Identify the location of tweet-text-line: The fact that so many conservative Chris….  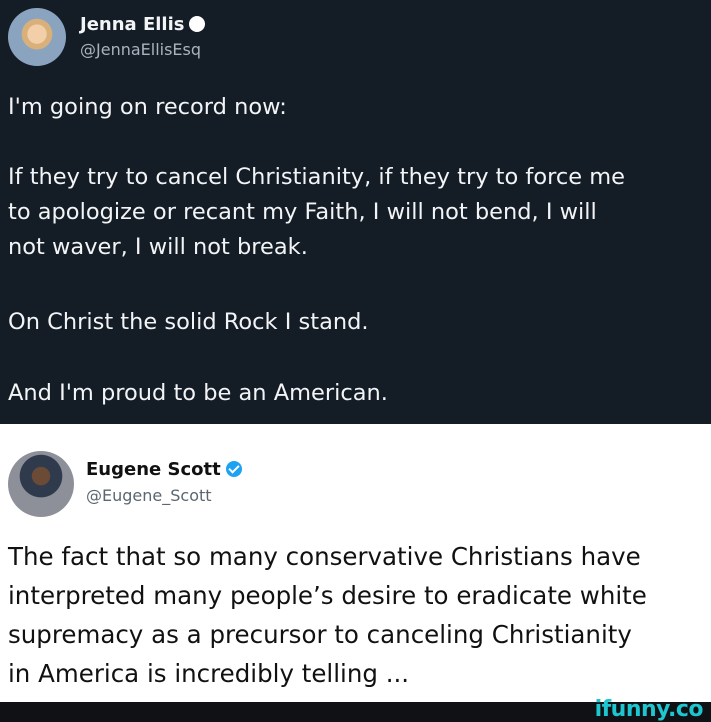
(324, 556).